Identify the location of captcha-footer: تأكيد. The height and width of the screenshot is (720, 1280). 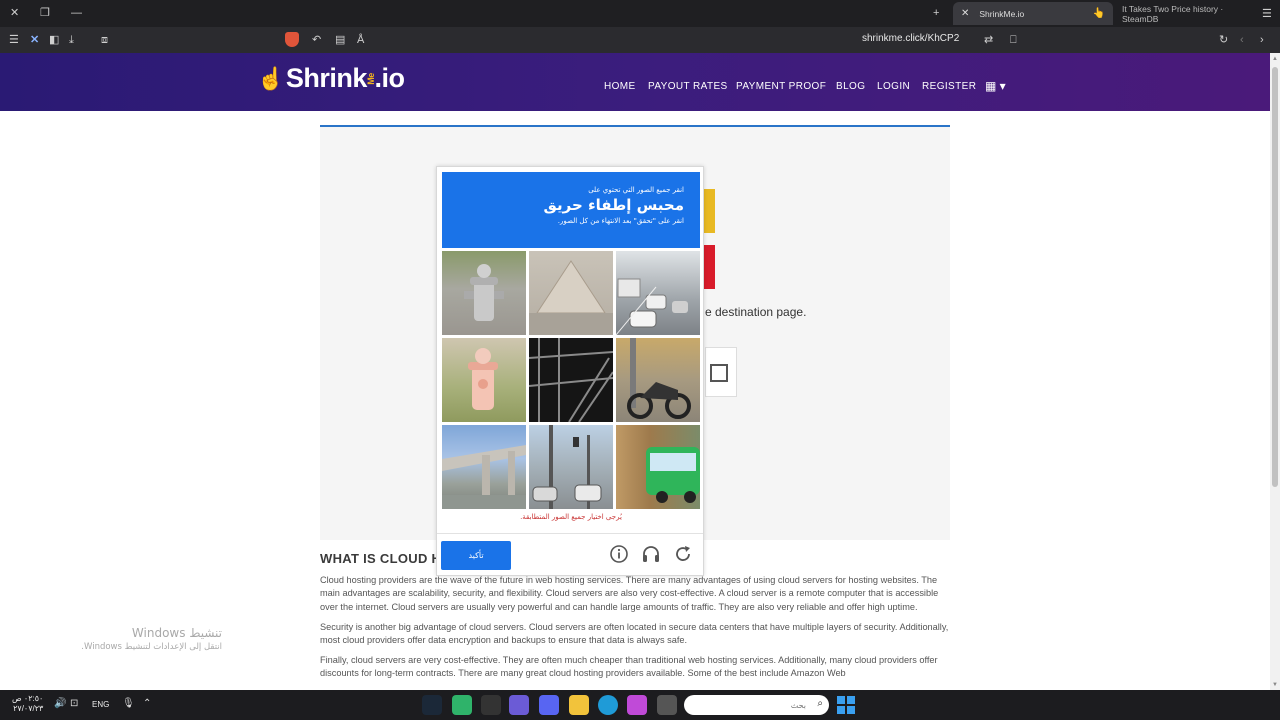
(570, 554).